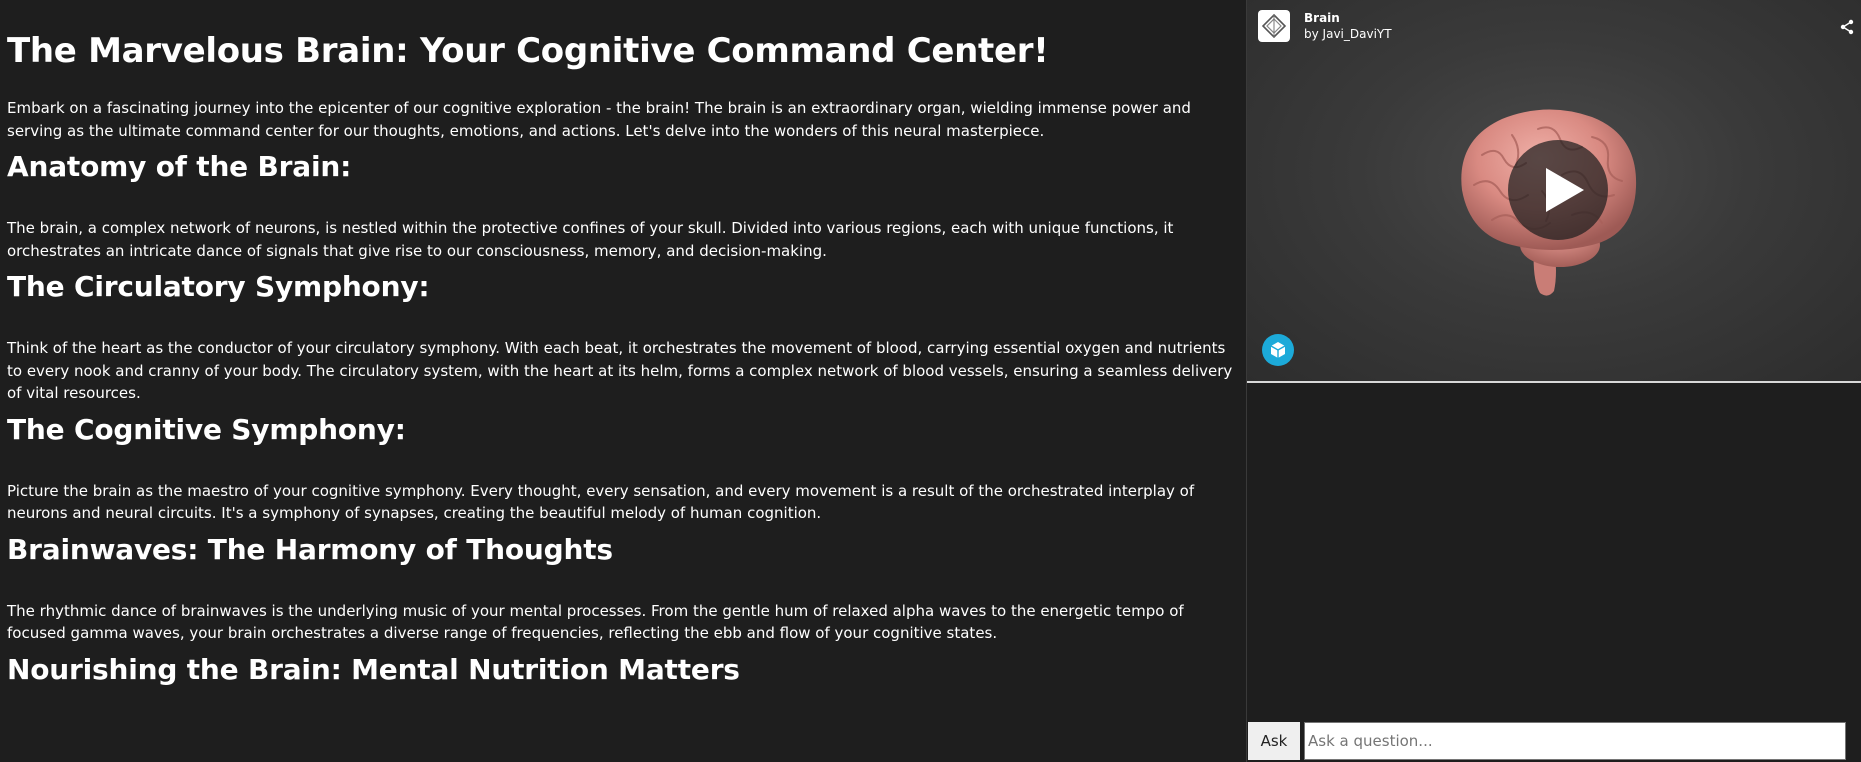 The width and height of the screenshot is (1861, 762). Describe the element at coordinates (1847, 27) in the screenshot. I see `share-icon` at that location.